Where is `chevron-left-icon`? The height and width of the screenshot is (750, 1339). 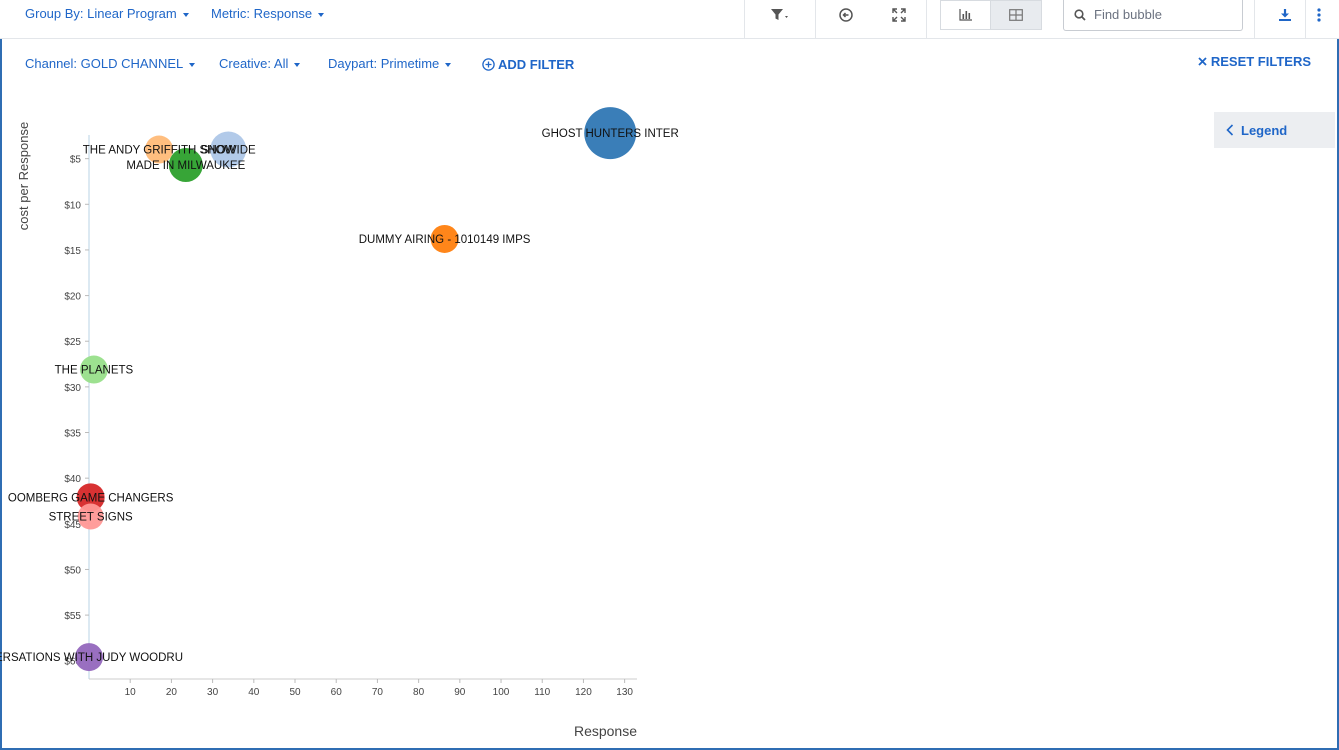
chevron-left-icon is located at coordinates (1230, 130).